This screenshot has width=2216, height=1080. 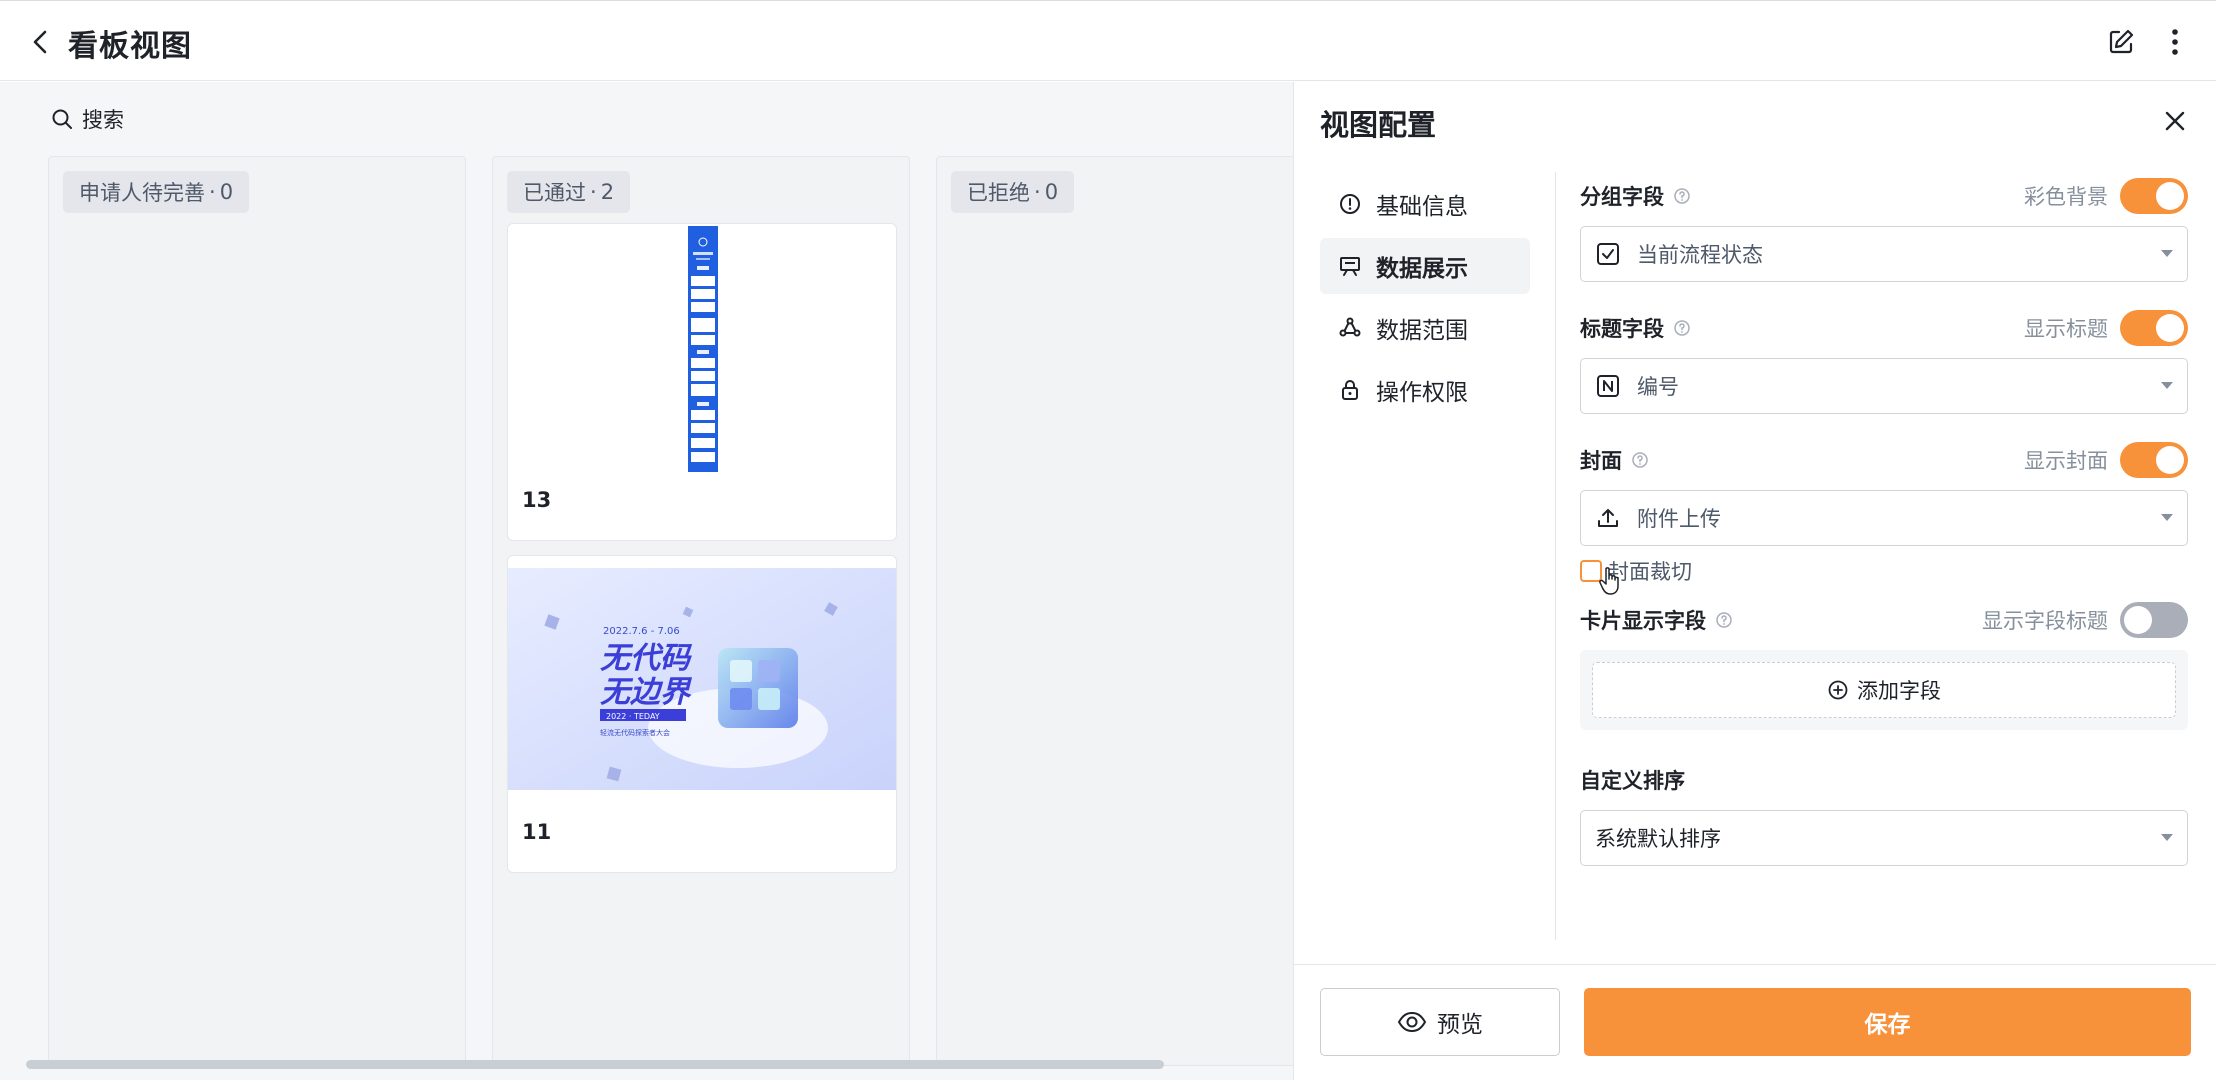 I want to click on cover-field-value: 附件上传, so click(x=1679, y=519).